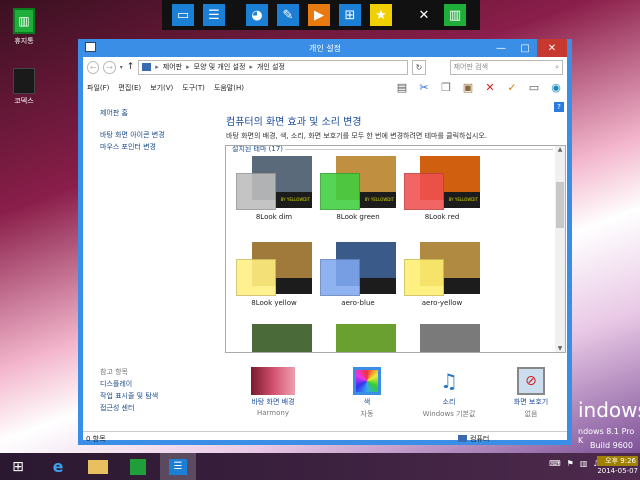 This screenshot has width=640, height=480. I want to click on theme-label: 8Look yellow, so click(274, 303).